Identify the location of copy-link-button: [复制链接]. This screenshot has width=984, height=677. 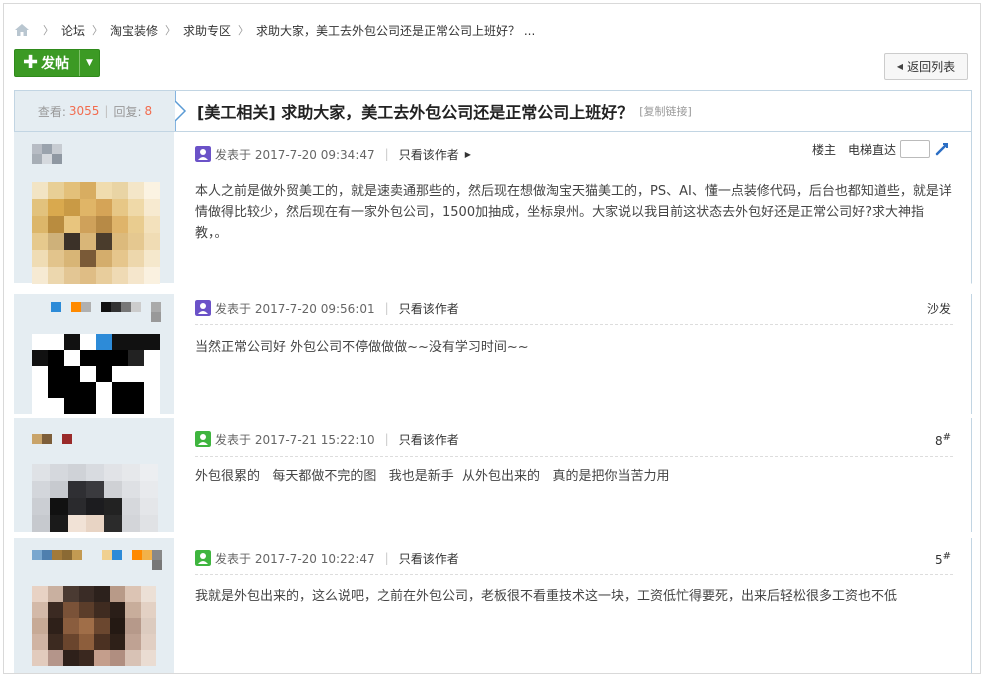
(665, 111).